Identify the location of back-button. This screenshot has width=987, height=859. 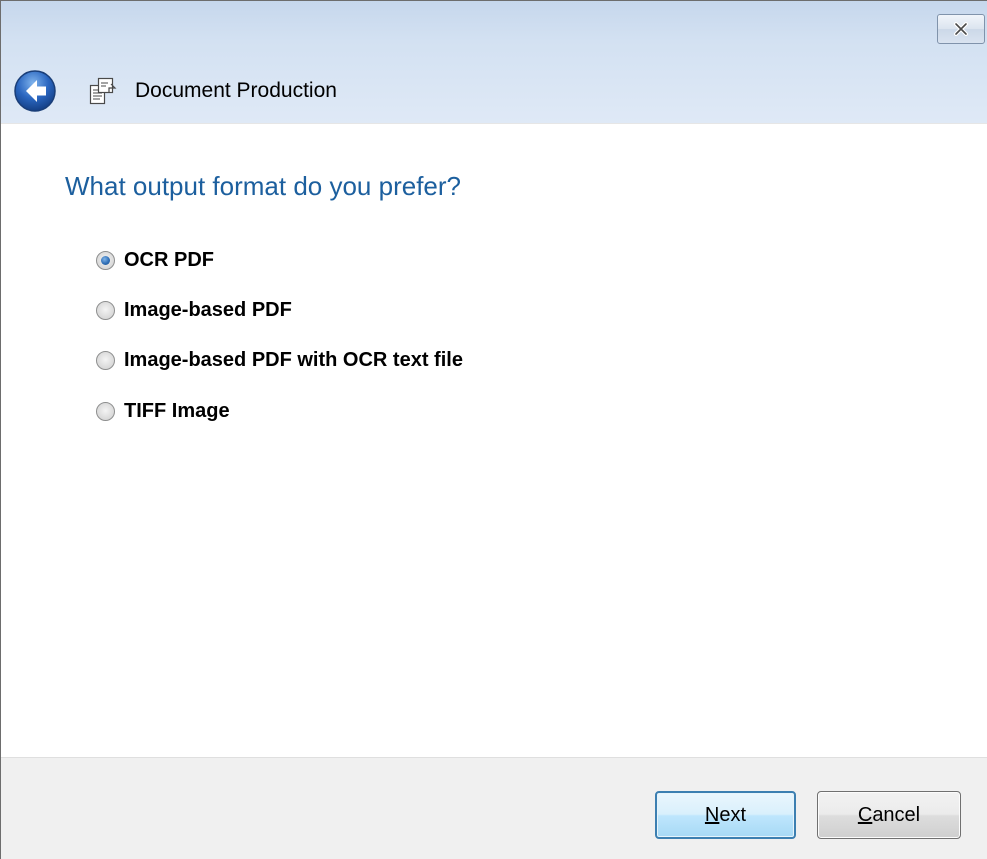
(35, 91).